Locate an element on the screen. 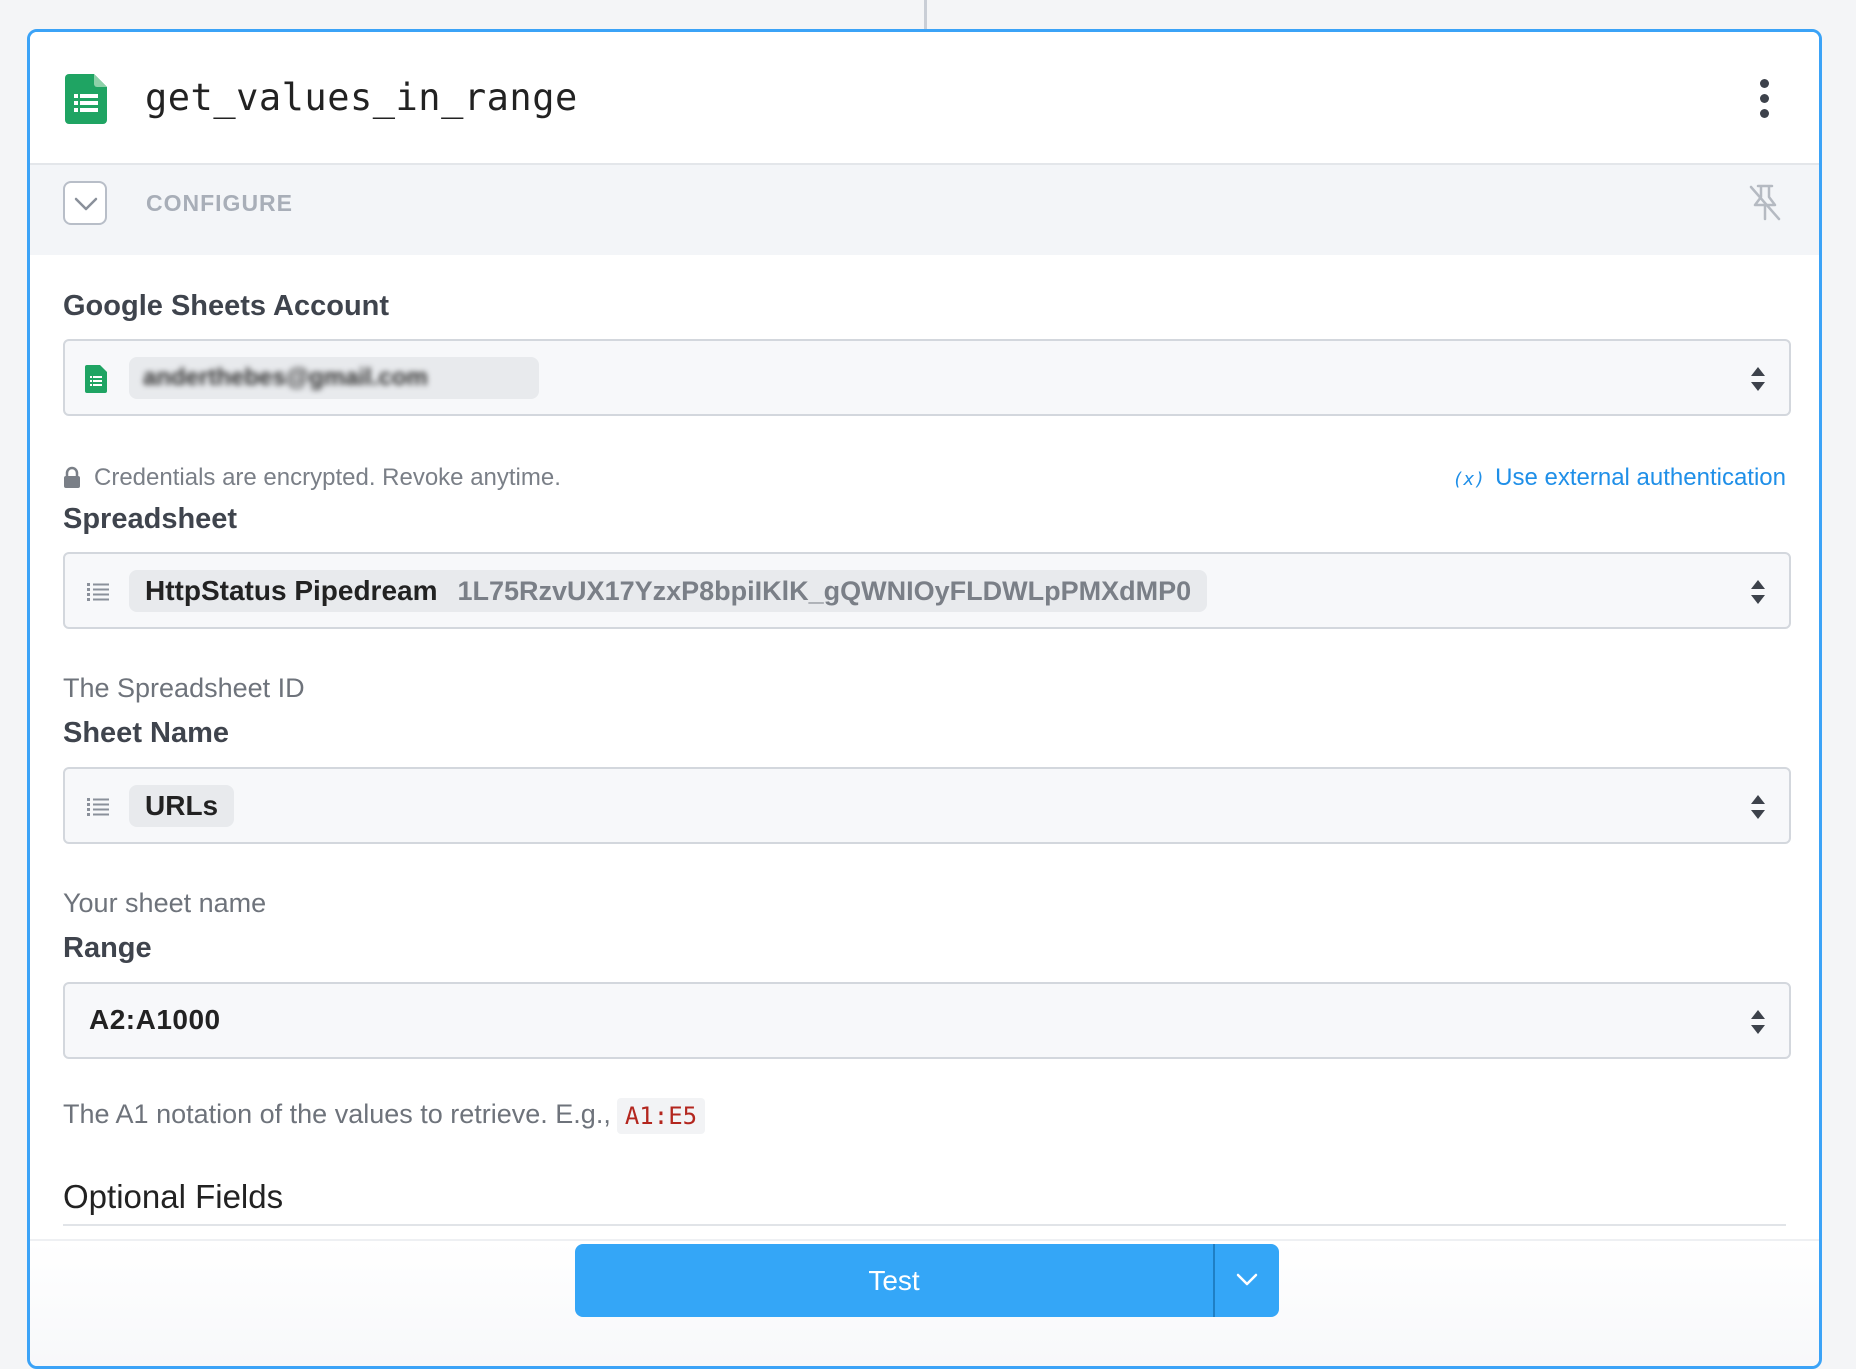 The height and width of the screenshot is (1369, 1856). sheet-name-value: URLs is located at coordinates (182, 805).